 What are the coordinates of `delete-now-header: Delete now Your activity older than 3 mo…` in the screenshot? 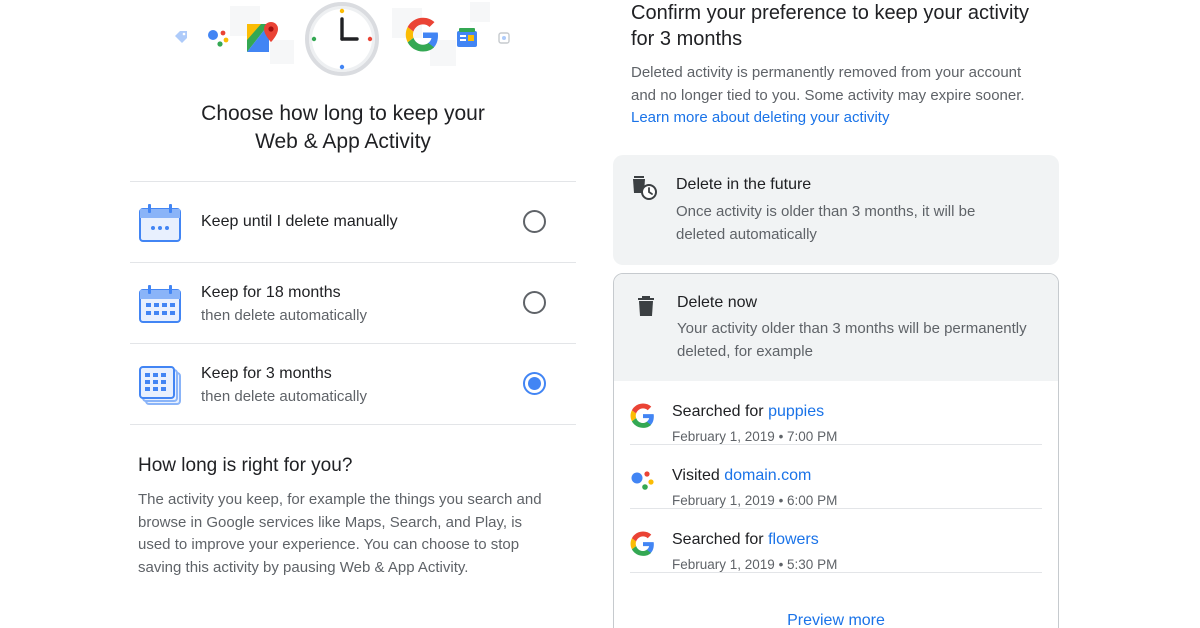 It's located at (836, 327).